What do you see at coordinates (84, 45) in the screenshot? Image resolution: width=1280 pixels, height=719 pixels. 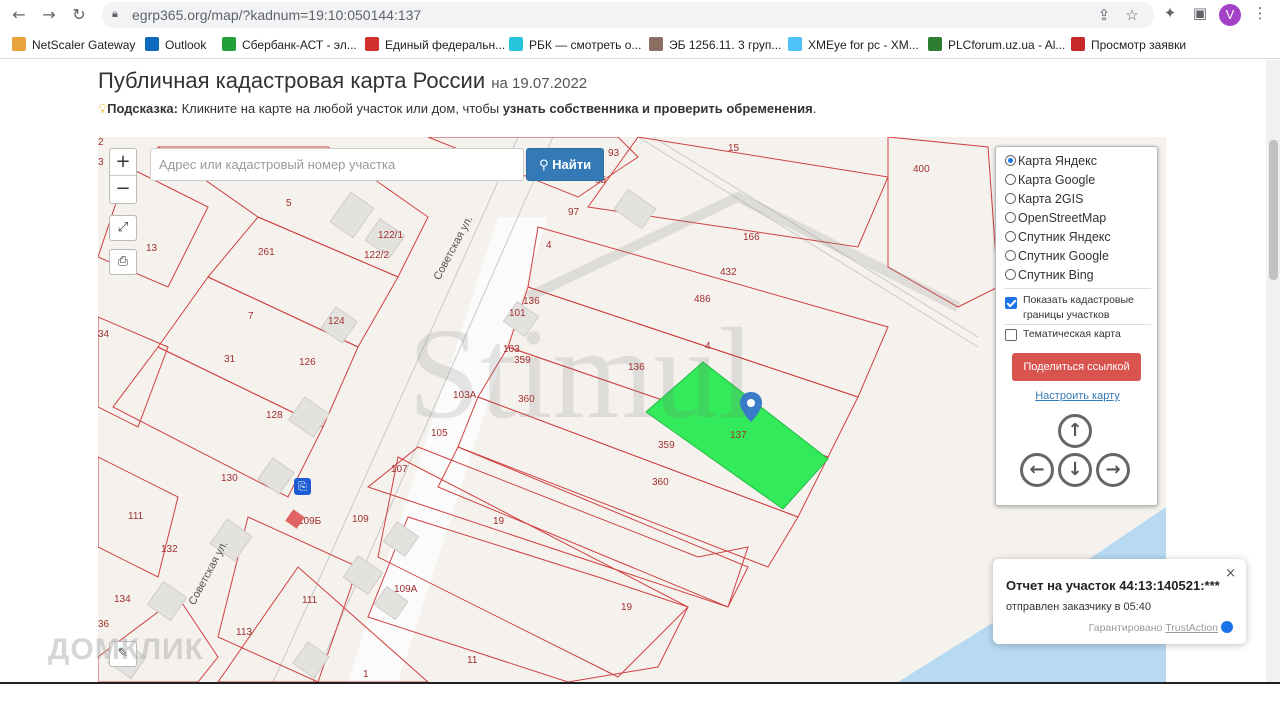 I see `bookmark-label: NetScaler Gateway` at bounding box center [84, 45].